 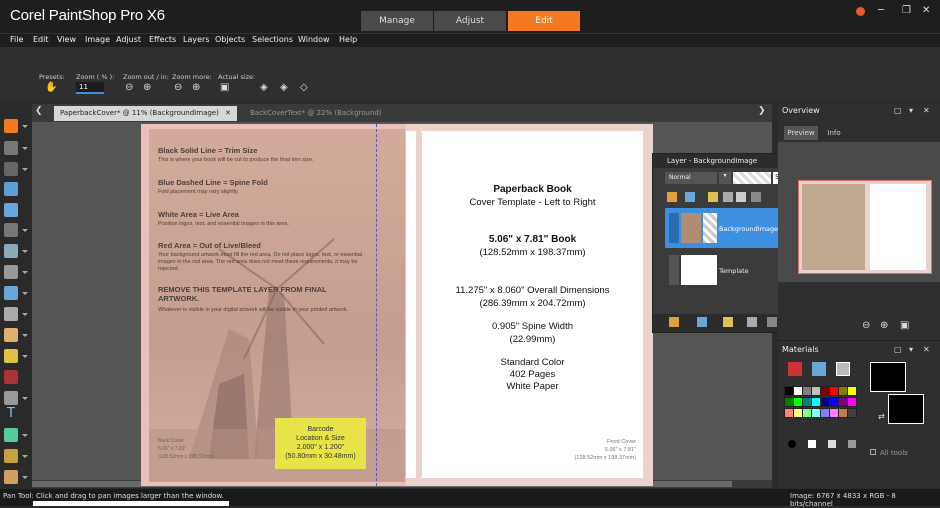 I want to click on swatches-palette-icon, so click(x=843, y=369).